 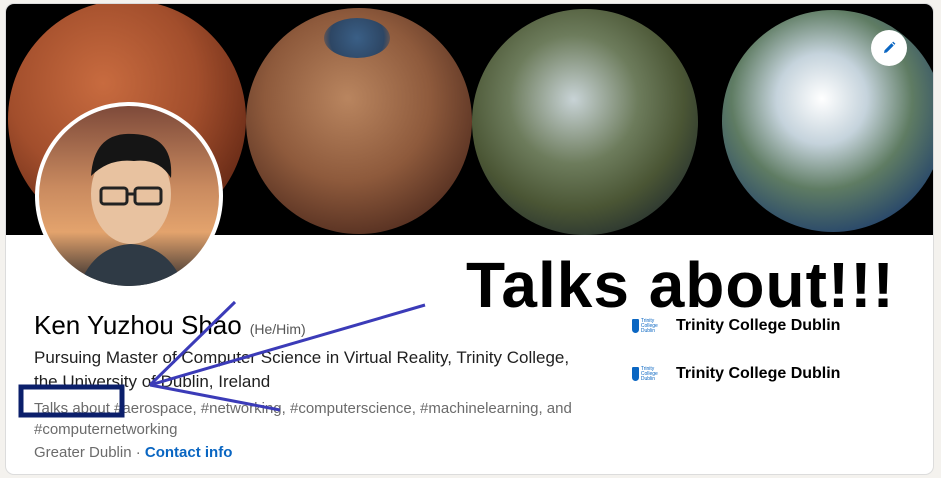 I want to click on pencil-icon, so click(x=890, y=47).